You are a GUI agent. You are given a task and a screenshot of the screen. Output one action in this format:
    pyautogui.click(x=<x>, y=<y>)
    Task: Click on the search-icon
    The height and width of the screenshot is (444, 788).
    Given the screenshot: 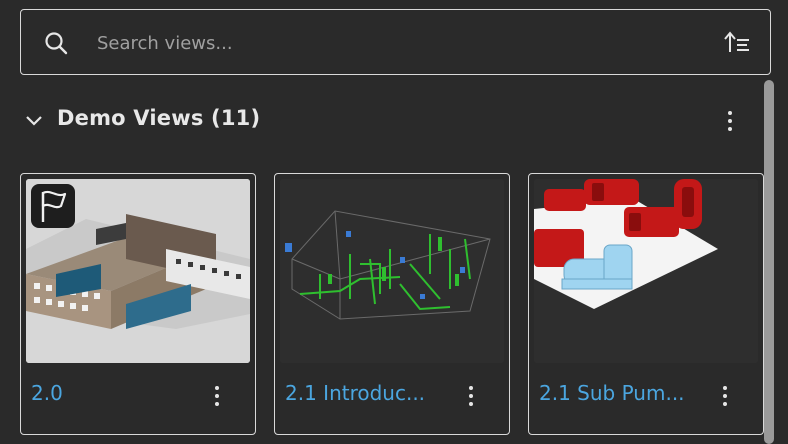 What is the action you would take?
    pyautogui.click(x=56, y=43)
    